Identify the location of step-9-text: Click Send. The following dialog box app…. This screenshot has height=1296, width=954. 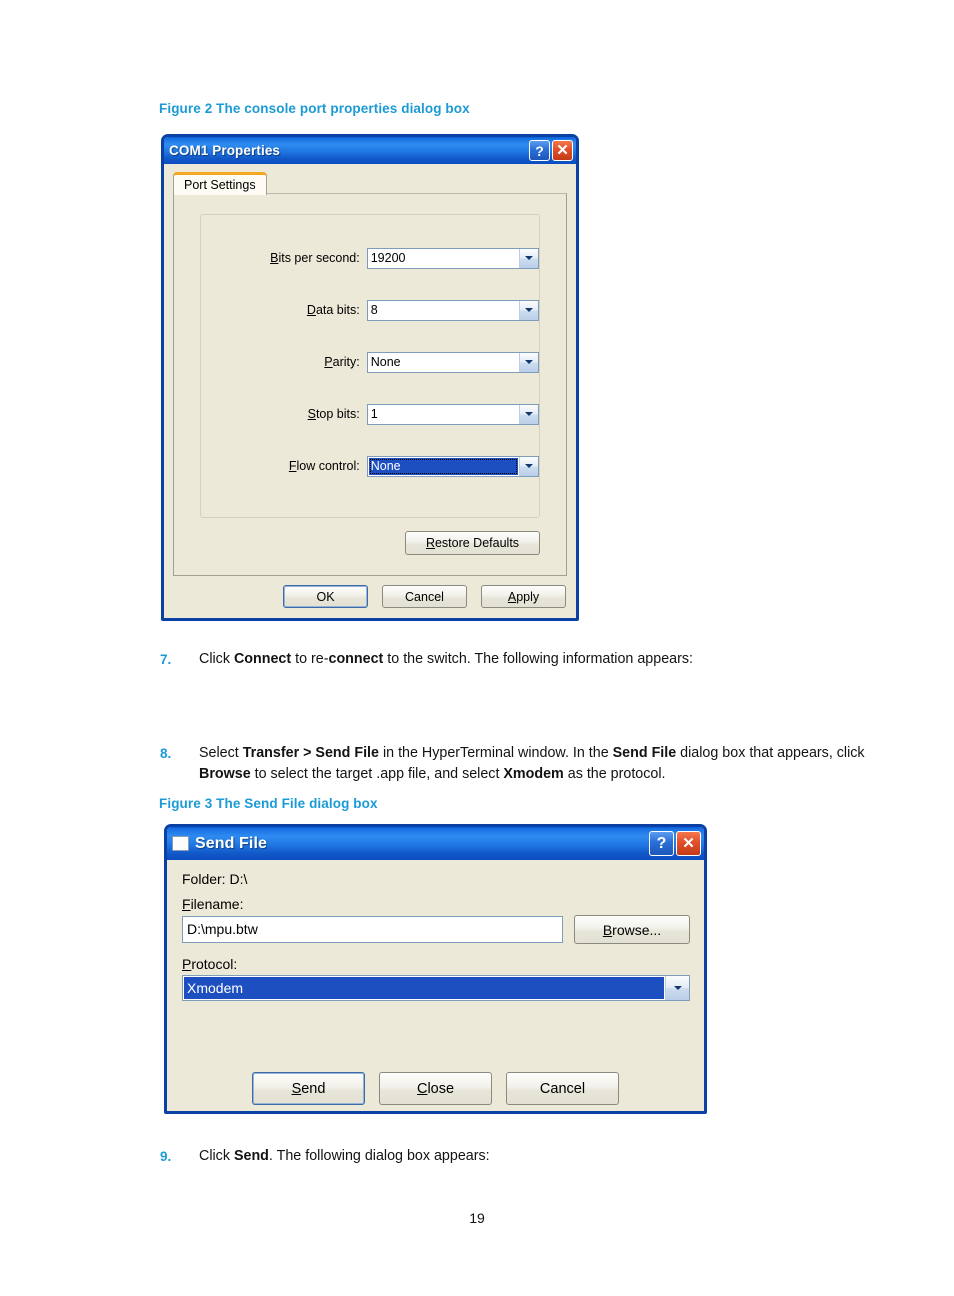
(344, 1156).